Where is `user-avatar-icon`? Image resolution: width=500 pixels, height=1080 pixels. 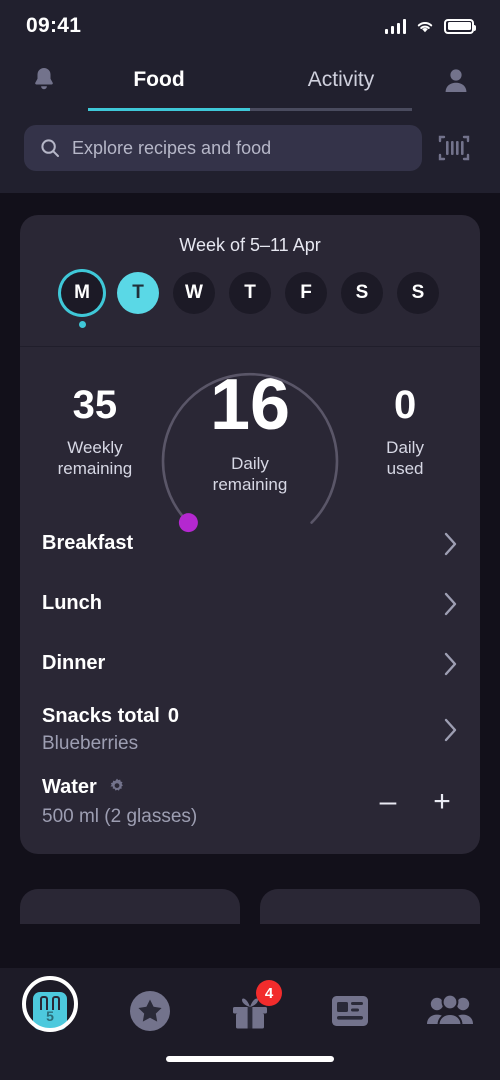 user-avatar-icon is located at coordinates (456, 80).